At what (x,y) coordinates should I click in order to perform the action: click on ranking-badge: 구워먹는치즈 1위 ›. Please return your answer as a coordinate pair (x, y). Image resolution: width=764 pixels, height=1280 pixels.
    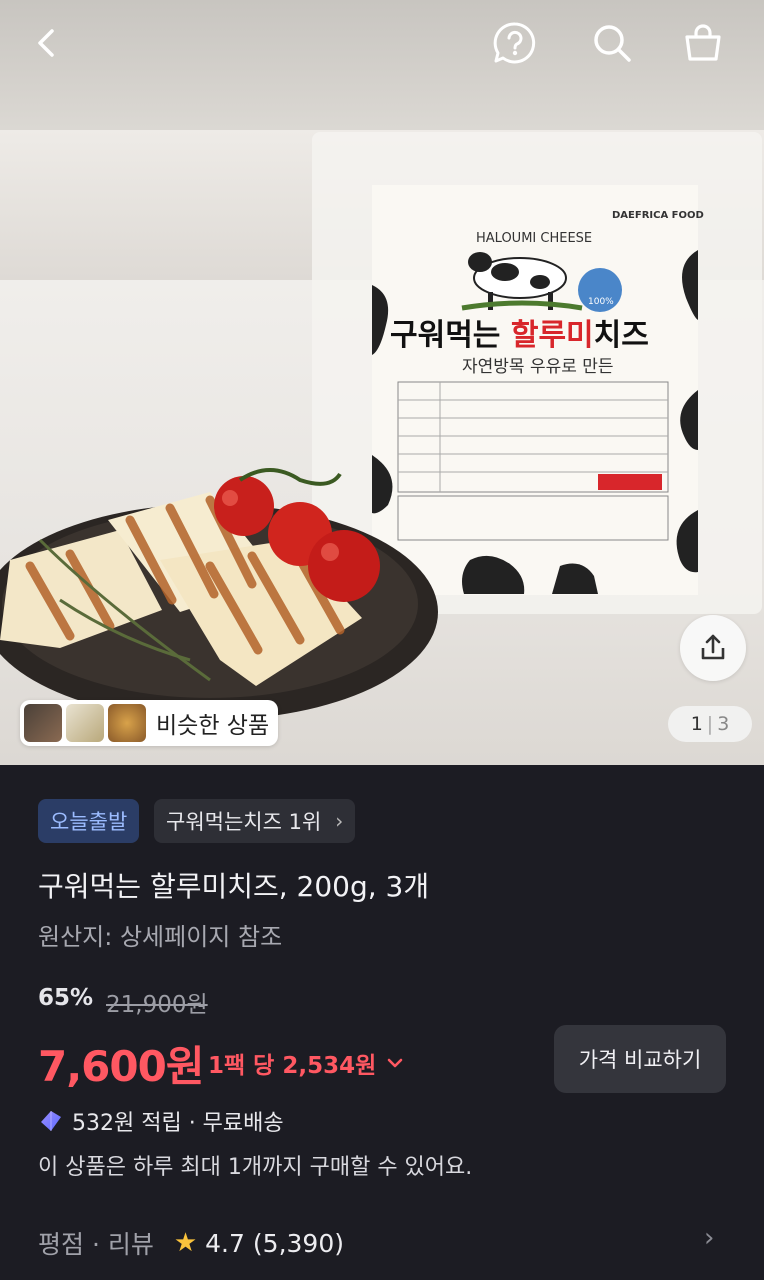
    Looking at the image, I should click on (255, 821).